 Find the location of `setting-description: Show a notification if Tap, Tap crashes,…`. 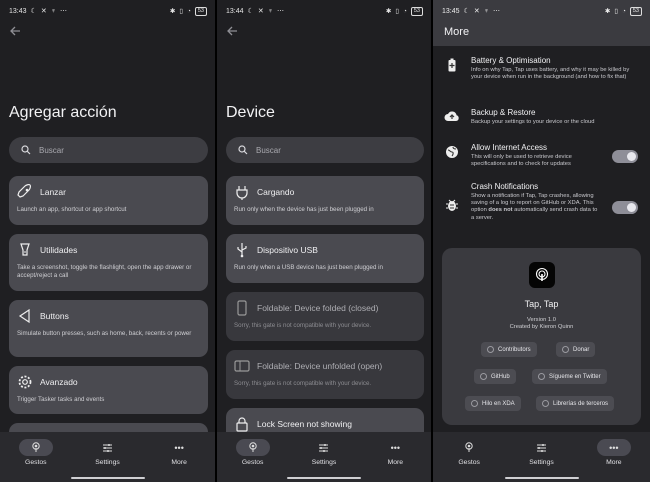

setting-description: Show a notification if Tap, Tap crashes,… is located at coordinates (534, 207).